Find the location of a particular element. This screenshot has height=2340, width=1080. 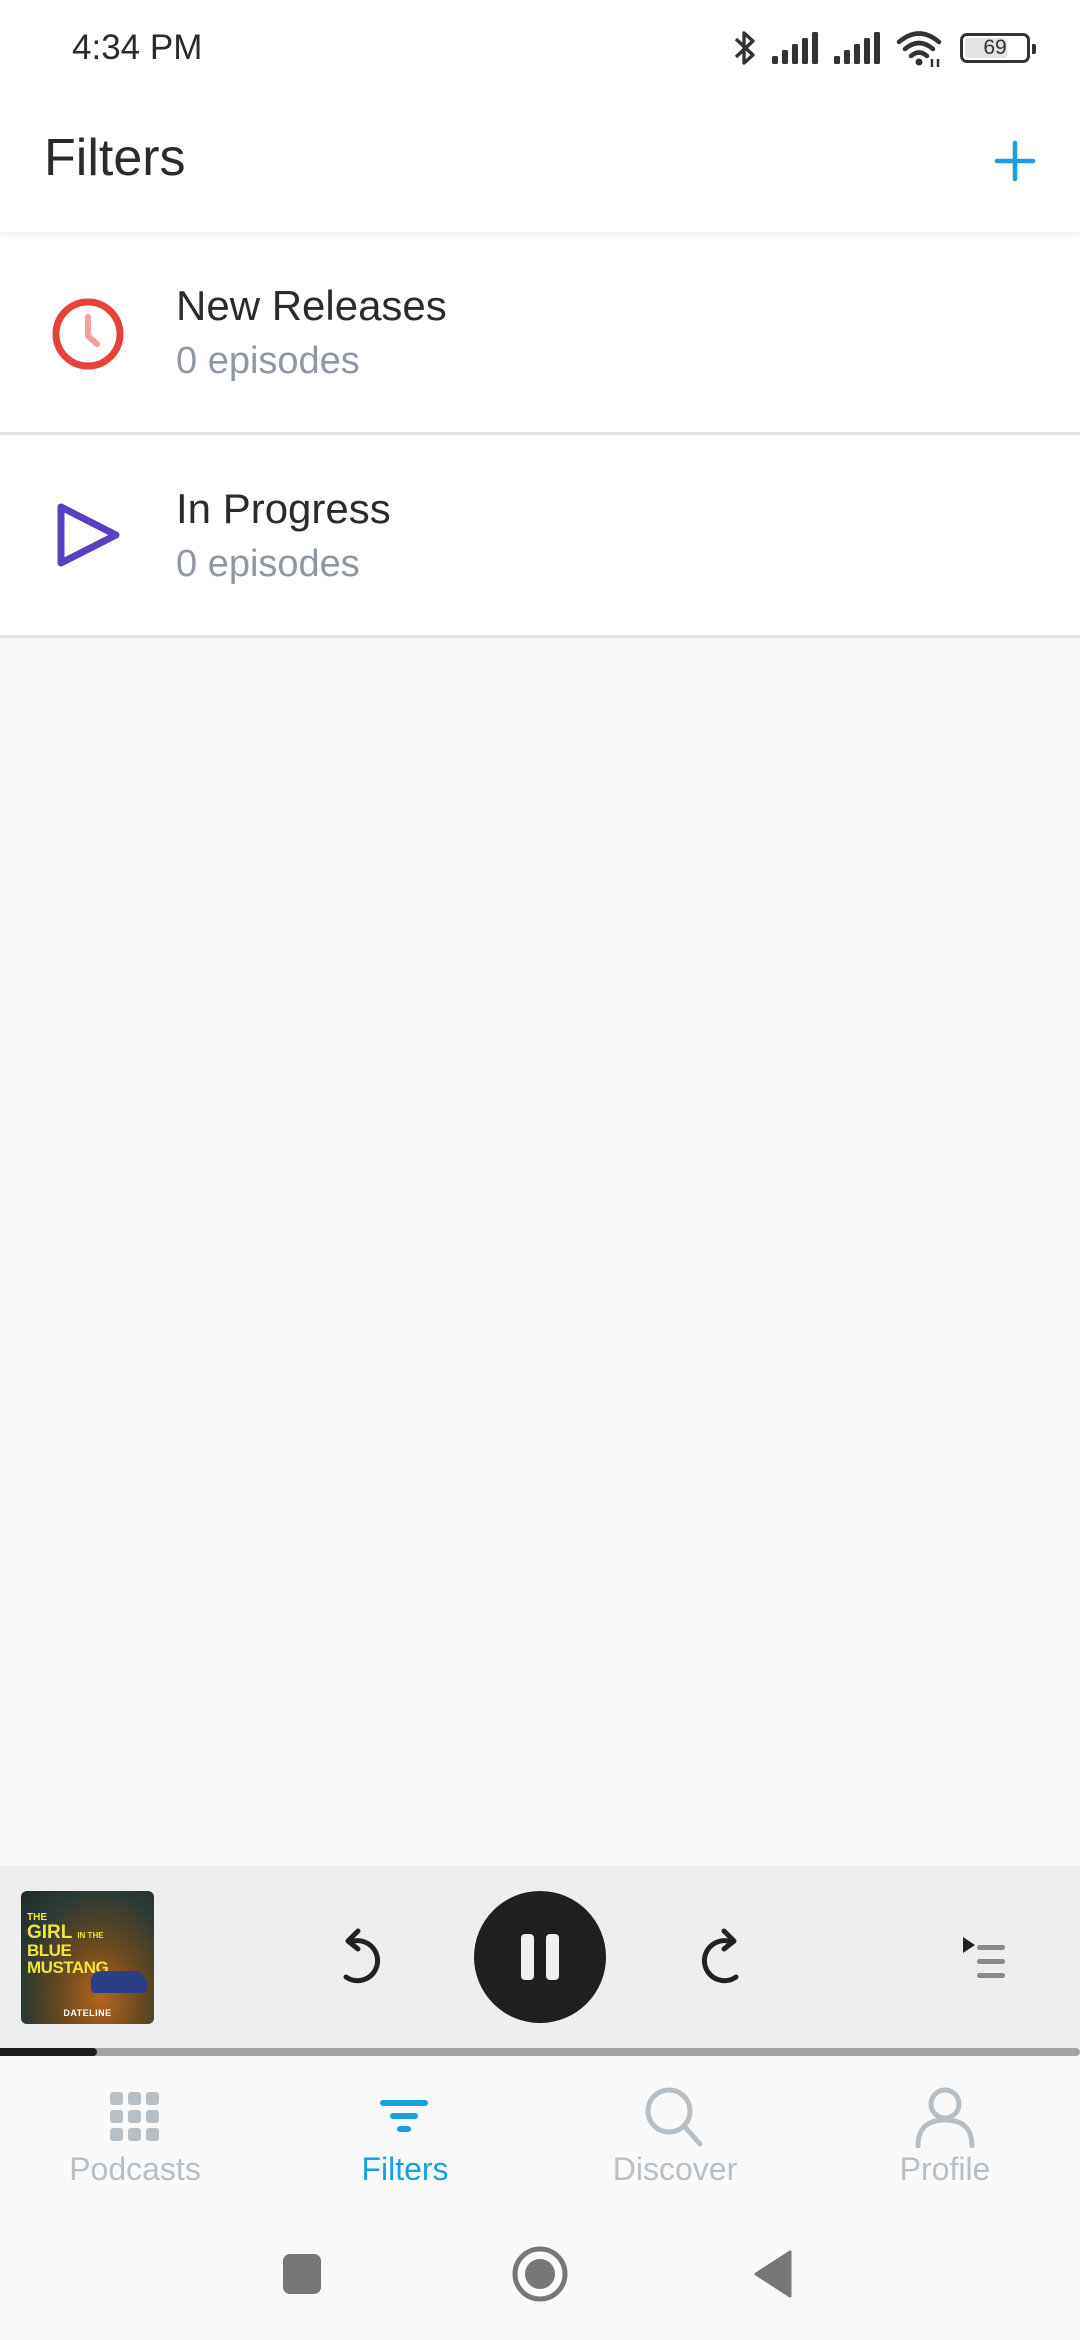

nav-item-filters: Filters is located at coordinates (405, 2131).